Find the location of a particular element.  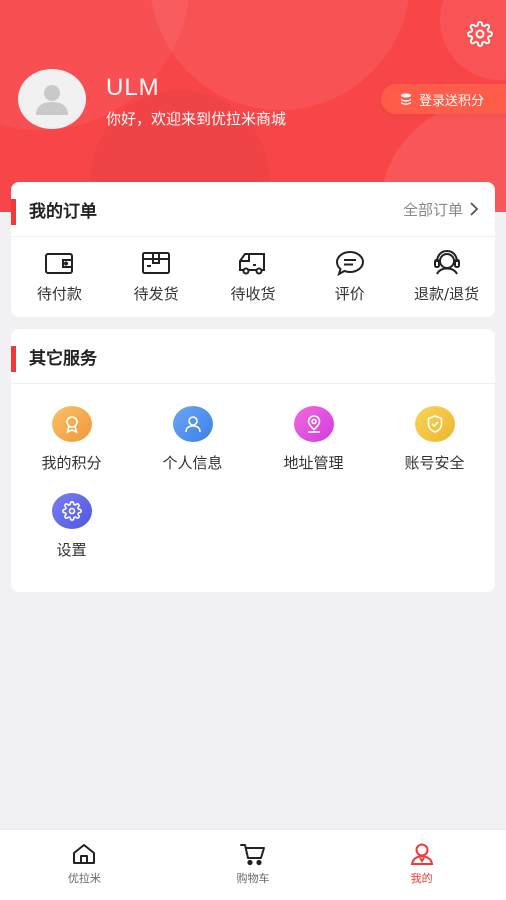

service-label: 设置 is located at coordinates (71, 550).